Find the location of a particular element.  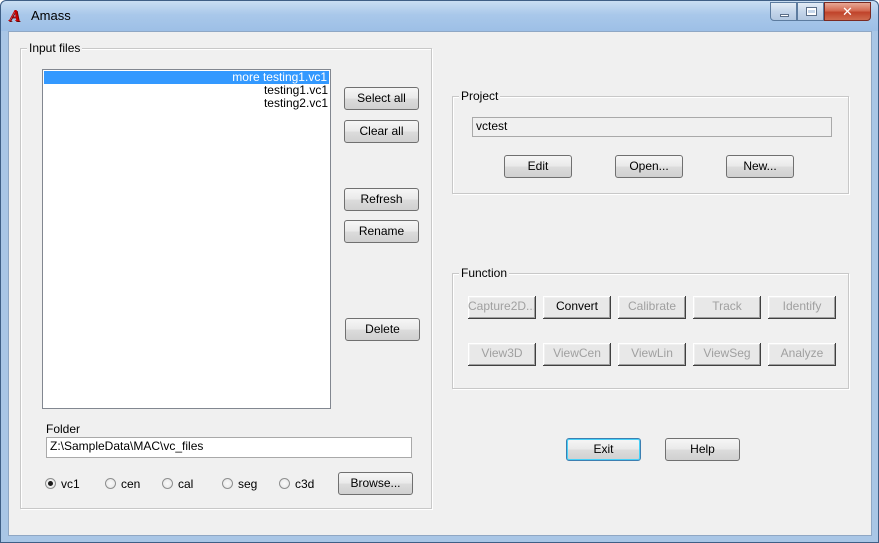

convert-button: Convert is located at coordinates (577, 307).